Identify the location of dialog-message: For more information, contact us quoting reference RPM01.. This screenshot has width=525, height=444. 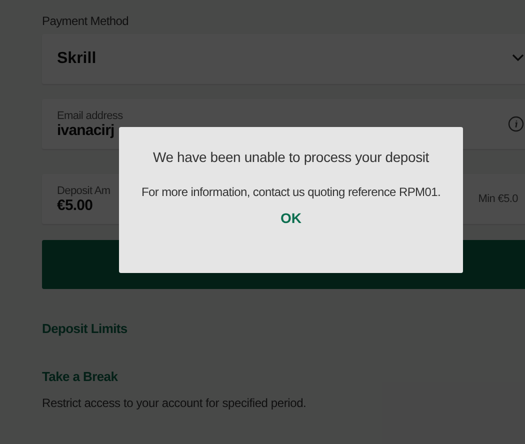
(291, 192).